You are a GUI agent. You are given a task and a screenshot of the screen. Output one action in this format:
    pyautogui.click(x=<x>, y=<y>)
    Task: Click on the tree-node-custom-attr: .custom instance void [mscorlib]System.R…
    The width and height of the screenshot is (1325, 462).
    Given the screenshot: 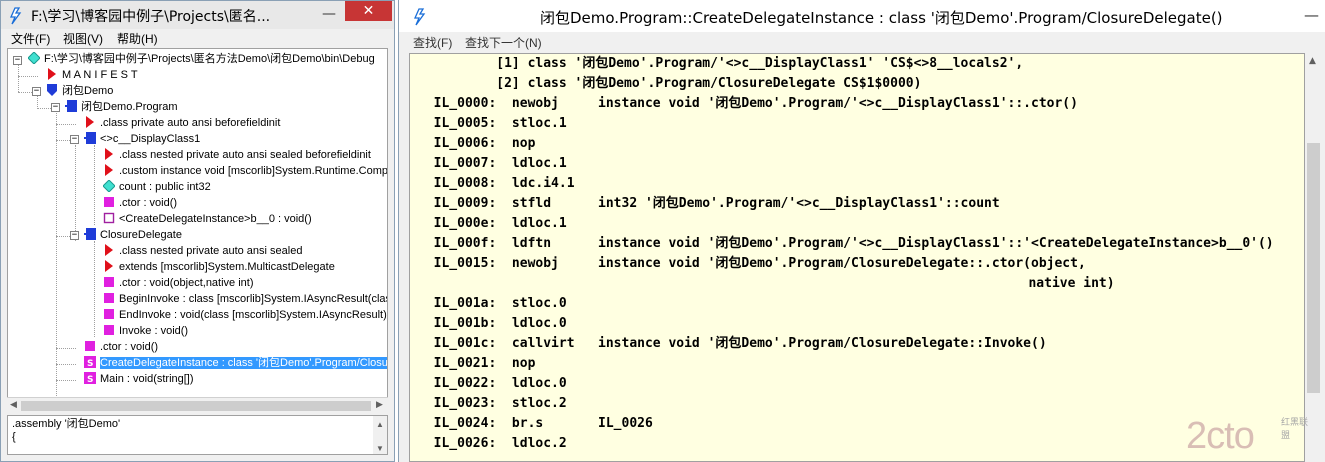 What is the action you would take?
    pyautogui.click(x=245, y=171)
    